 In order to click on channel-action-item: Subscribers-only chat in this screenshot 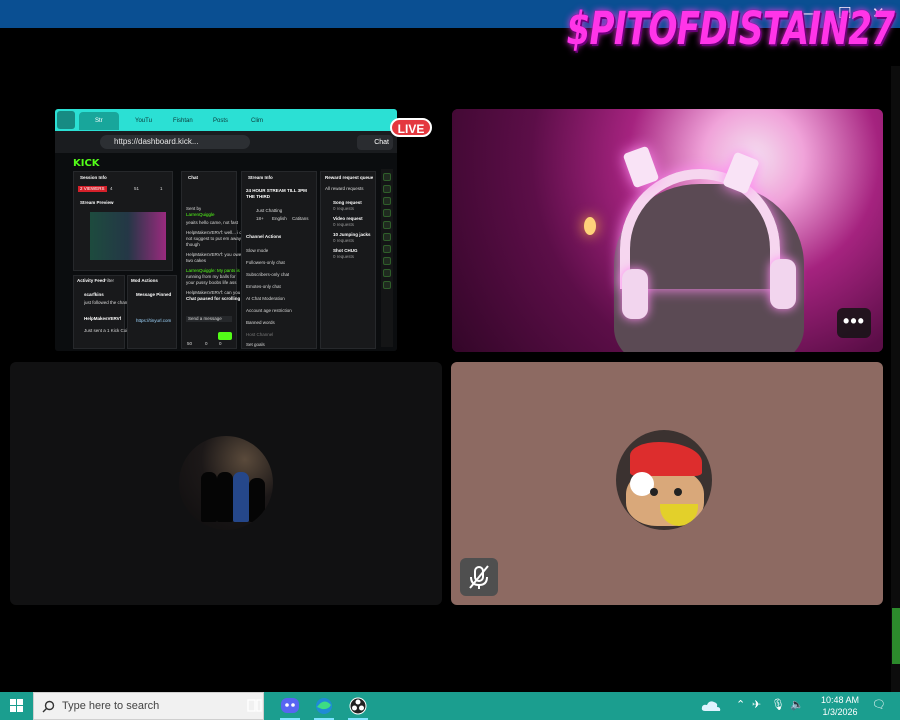, I will do `click(267, 275)`.